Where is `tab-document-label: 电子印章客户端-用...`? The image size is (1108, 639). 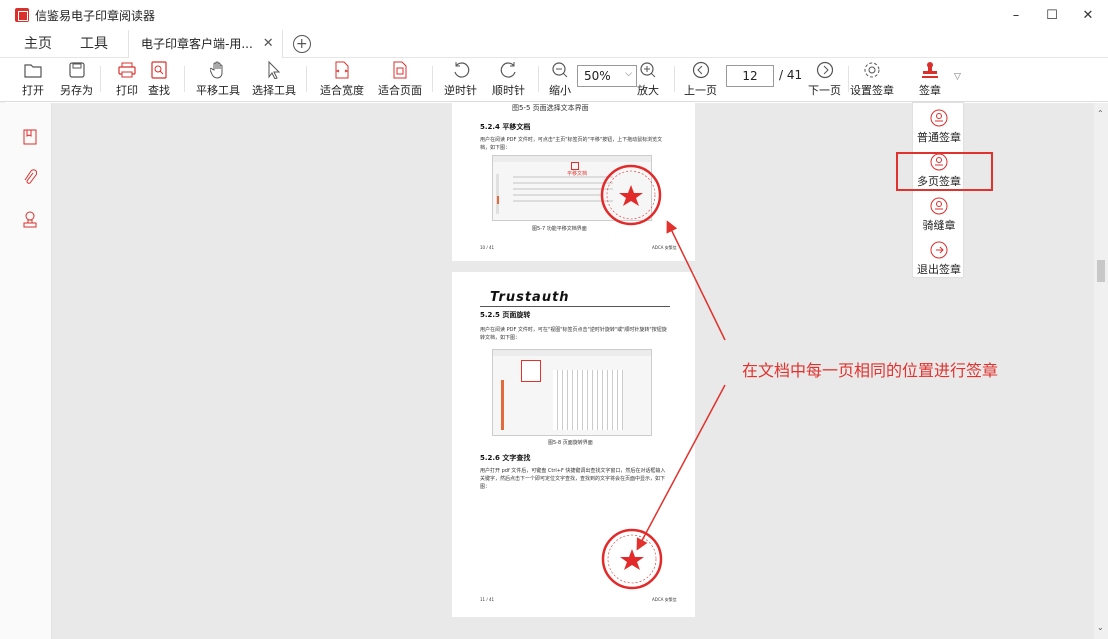
tab-document-label: 电子印章客户端-用... is located at coordinates (197, 44).